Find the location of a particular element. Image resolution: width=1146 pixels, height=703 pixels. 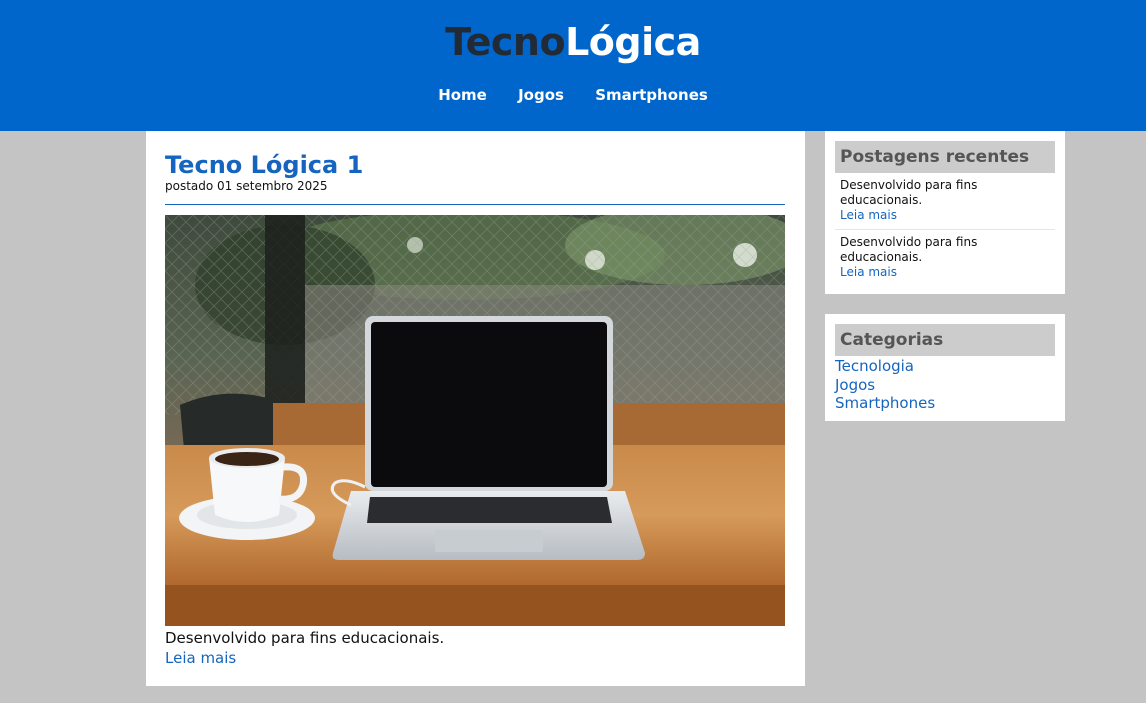

categories-widget: Categorias Tecnologia Jogos Smartphones is located at coordinates (945, 367).